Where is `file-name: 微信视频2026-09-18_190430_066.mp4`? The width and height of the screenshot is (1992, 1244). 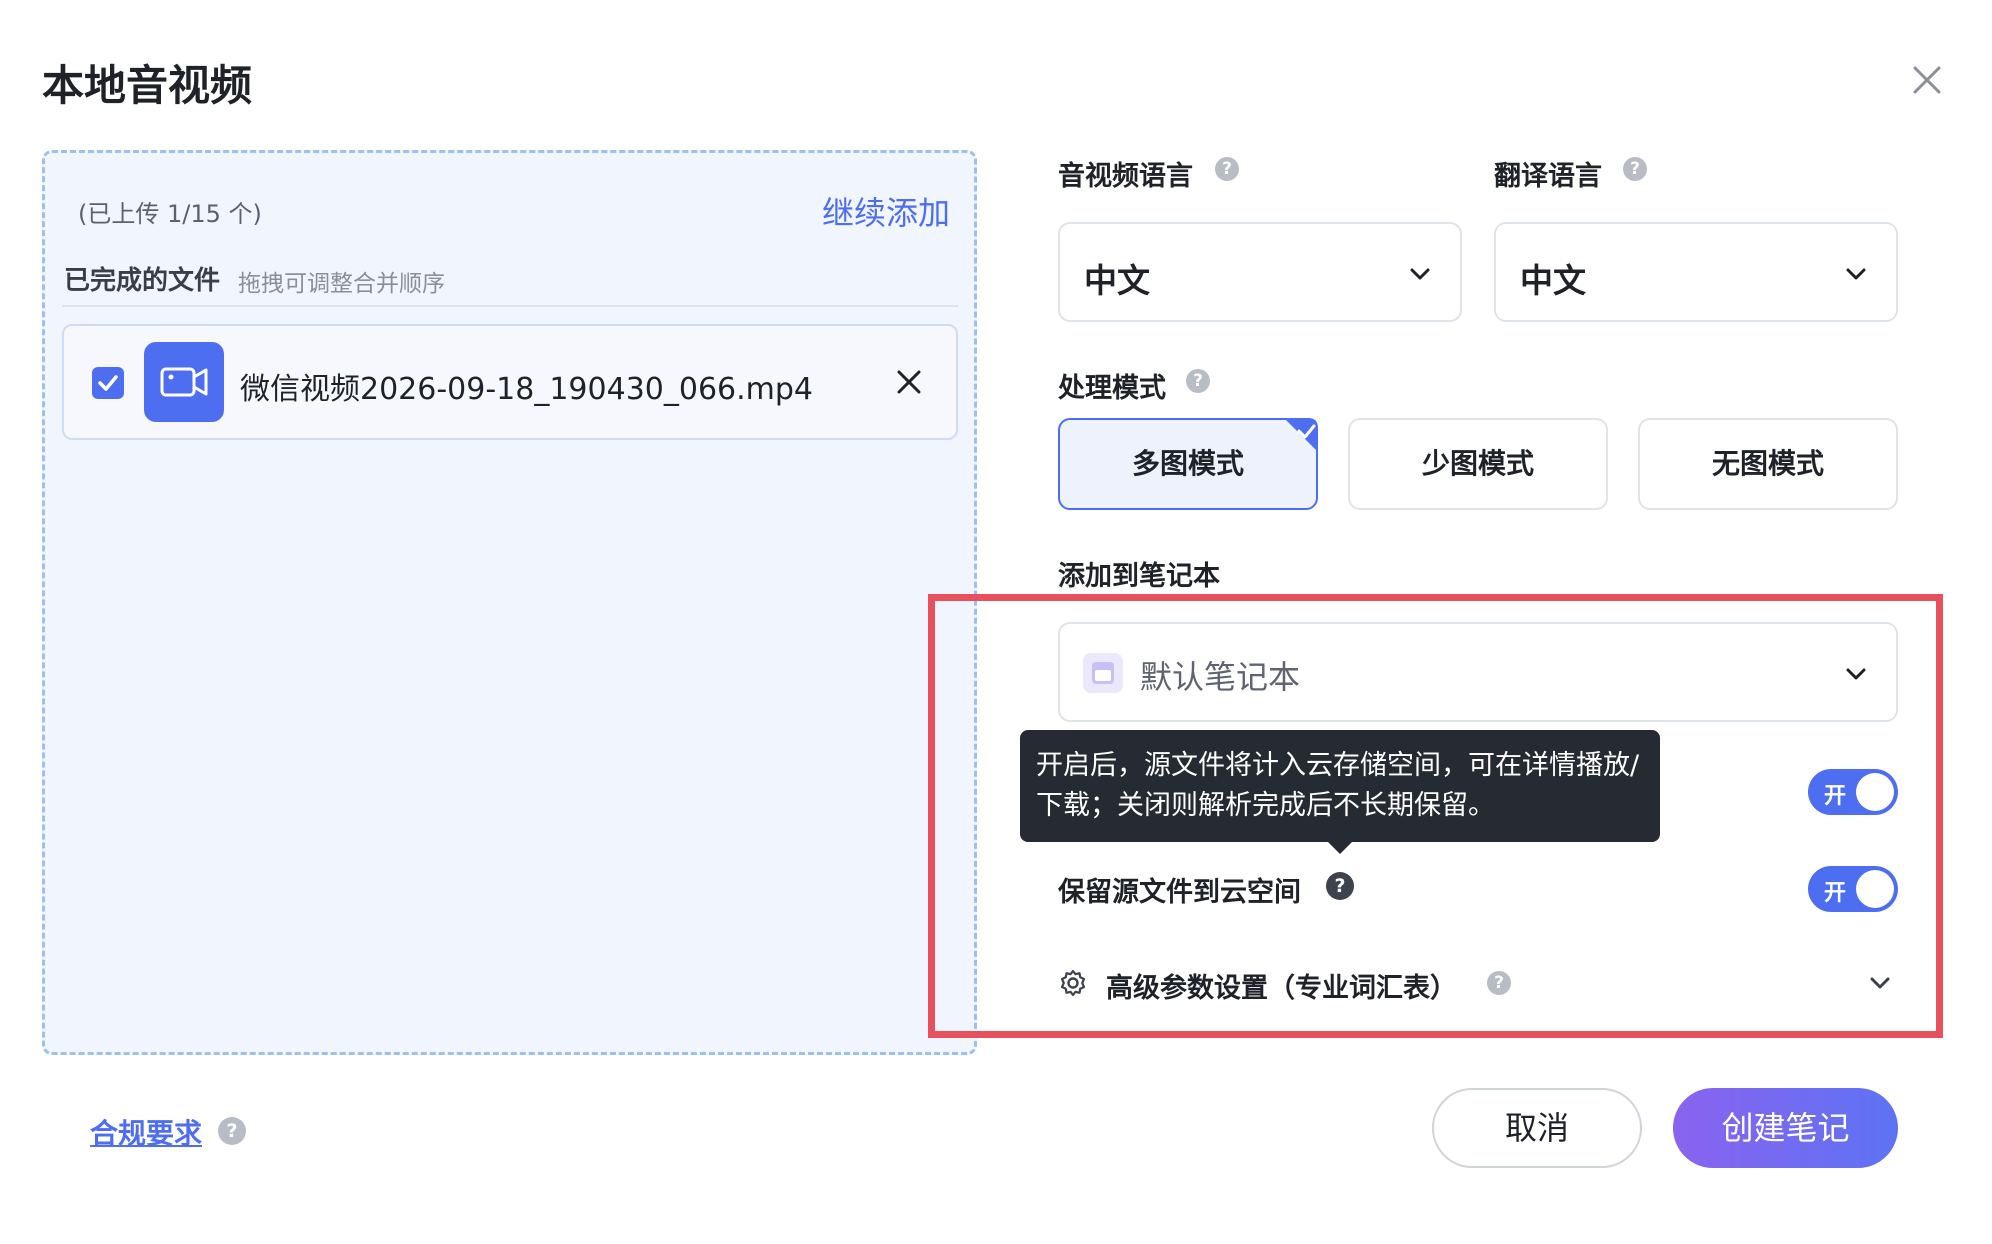 file-name: 微信视频2026-09-18_190430_066.mp4 is located at coordinates (527, 389).